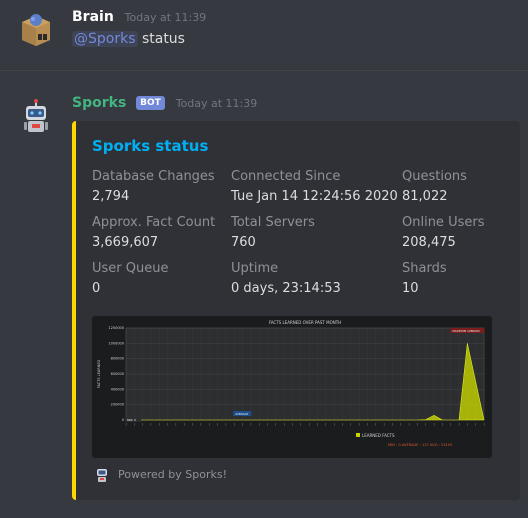  What do you see at coordinates (99, 373) in the screenshot?
I see `y-axis-label: FACTS LEARNED` at bounding box center [99, 373].